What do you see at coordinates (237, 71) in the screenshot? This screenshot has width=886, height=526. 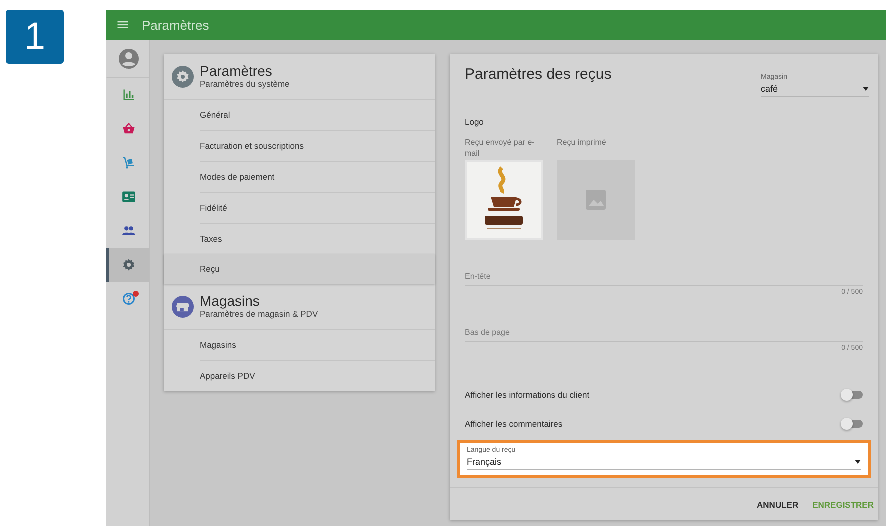 I see `section-title: Paramètres` at bounding box center [237, 71].